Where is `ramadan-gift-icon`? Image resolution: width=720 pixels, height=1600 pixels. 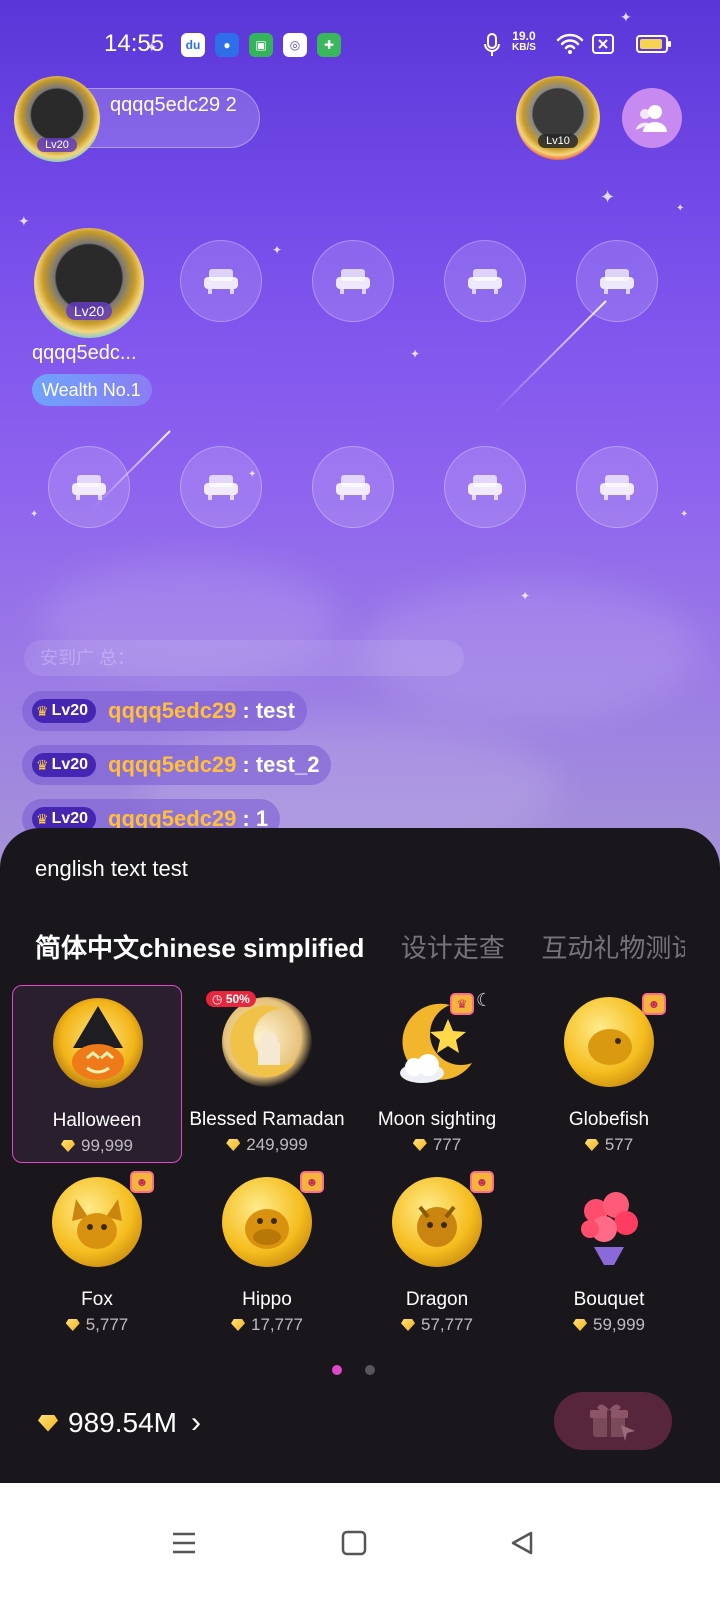
ramadan-gift-icon is located at coordinates (267, 1042).